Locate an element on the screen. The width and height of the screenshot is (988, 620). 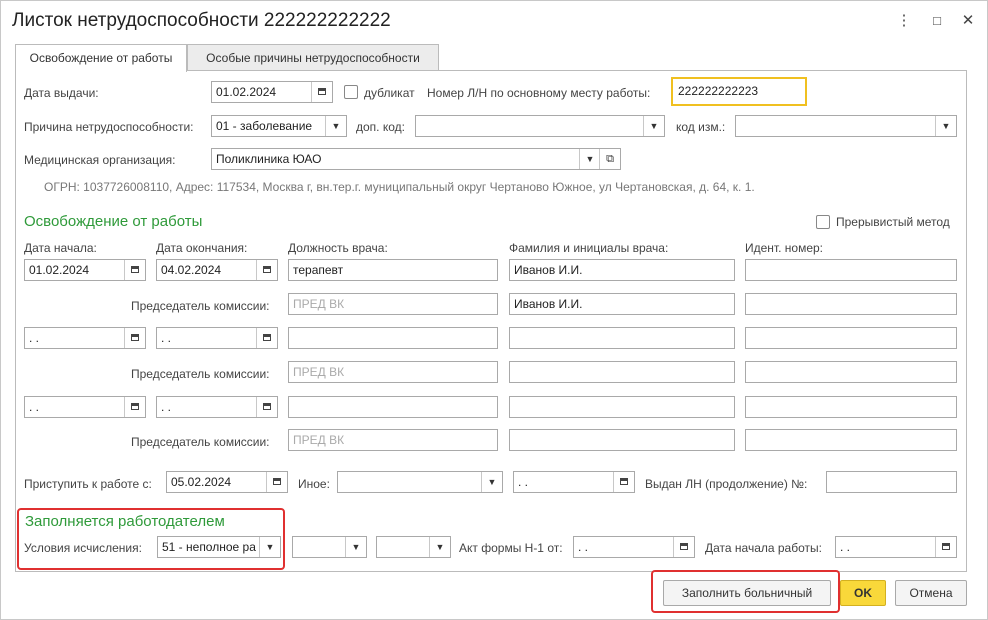
start-work-date-field: . . is located at coordinates (896, 547).